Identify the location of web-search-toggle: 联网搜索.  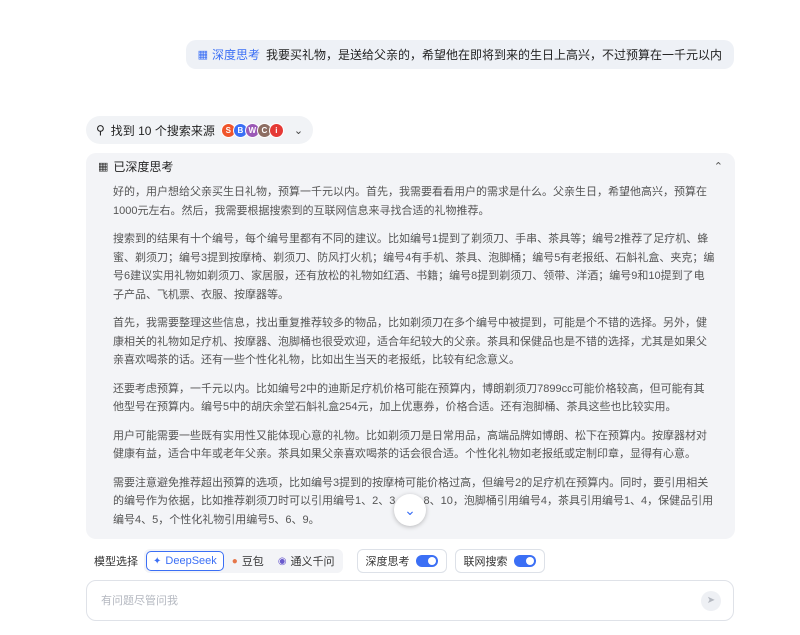
(499, 561).